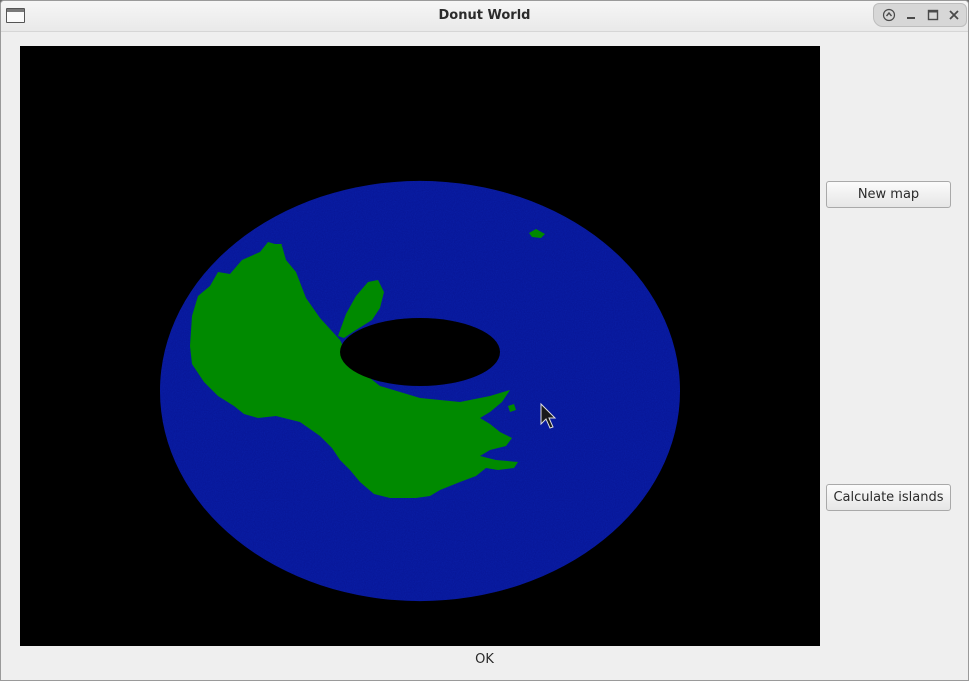 Image resolution: width=969 pixels, height=681 pixels. I want to click on status-text: OK, so click(484, 659).